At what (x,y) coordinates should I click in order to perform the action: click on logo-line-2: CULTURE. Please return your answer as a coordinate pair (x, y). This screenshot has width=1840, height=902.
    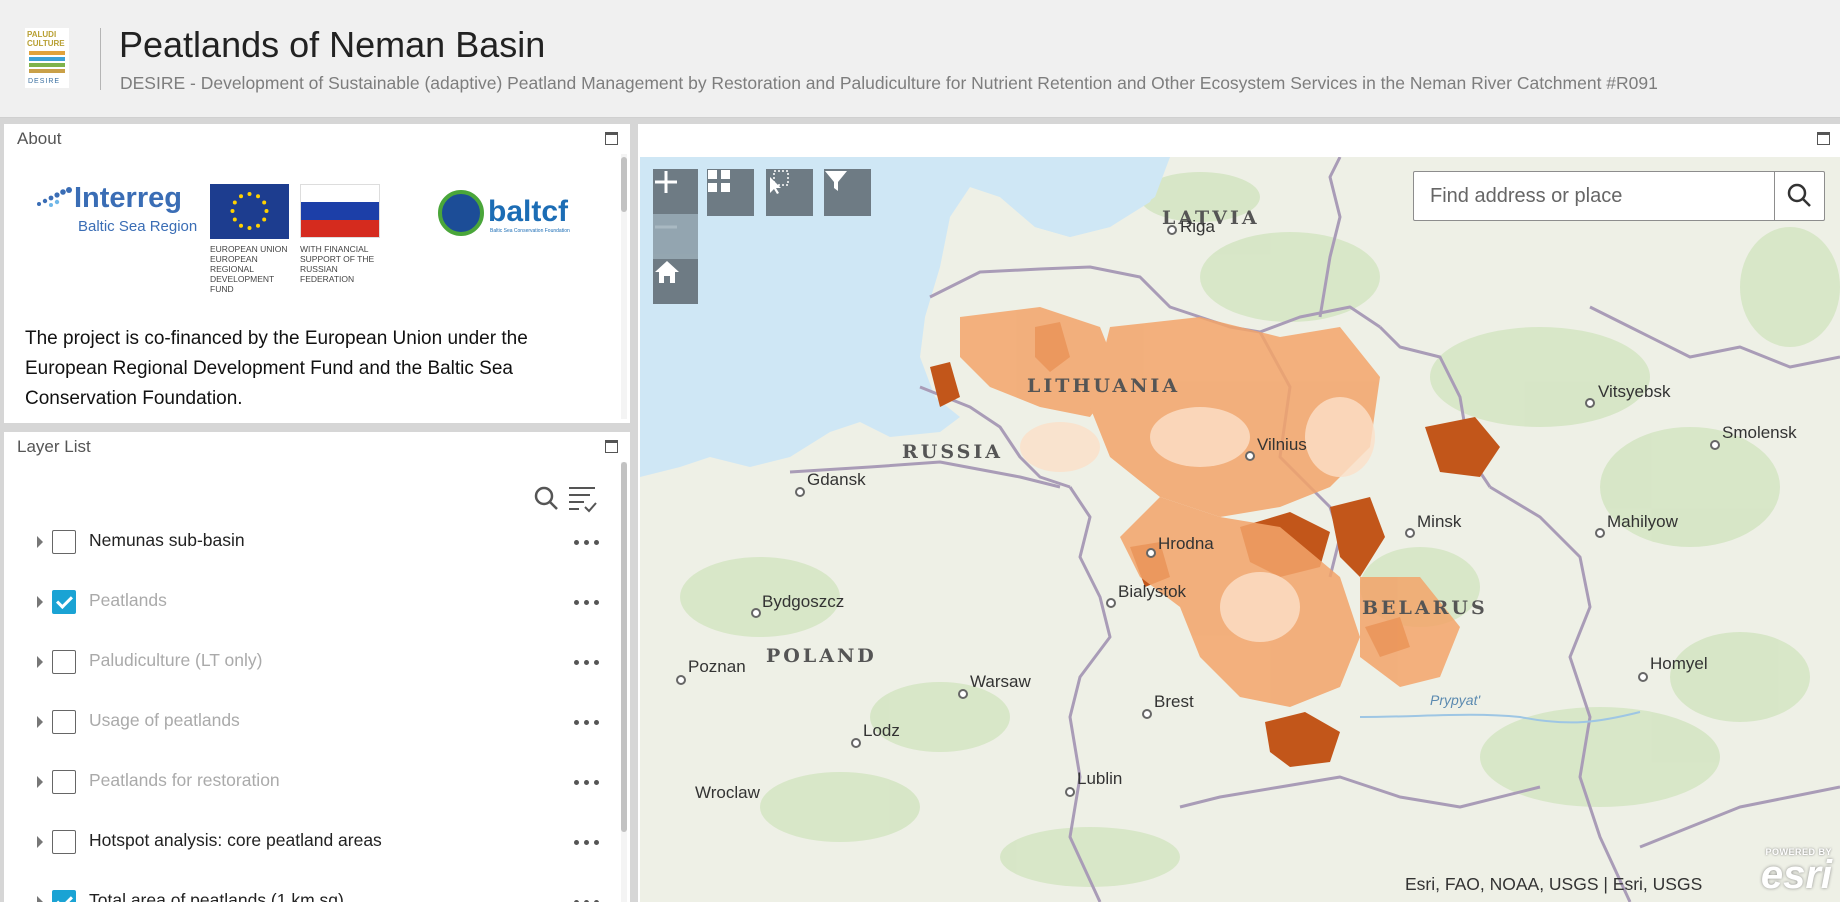
    Looking at the image, I should click on (46, 43).